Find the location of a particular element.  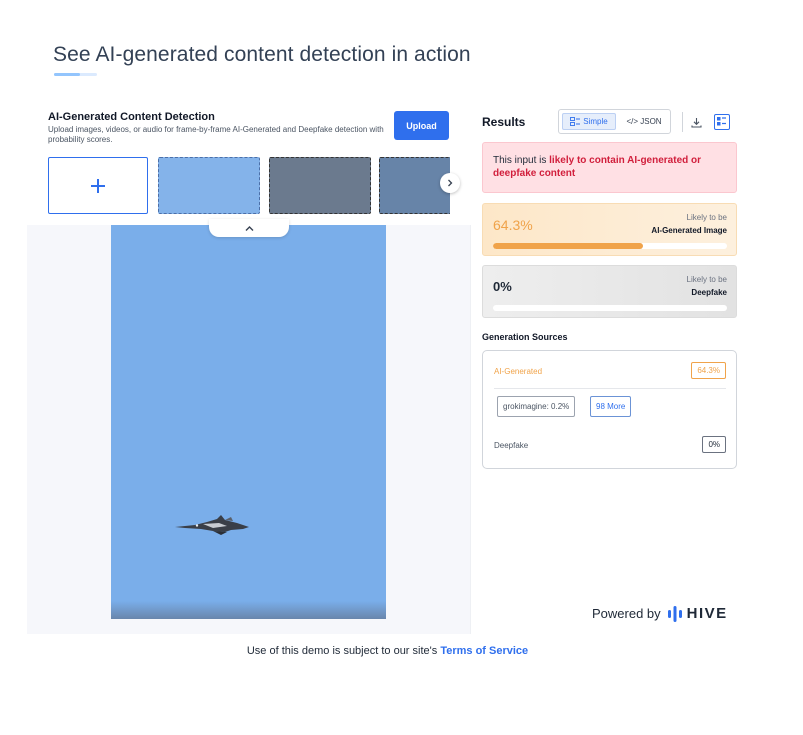

heading-underline is located at coordinates (75, 74).